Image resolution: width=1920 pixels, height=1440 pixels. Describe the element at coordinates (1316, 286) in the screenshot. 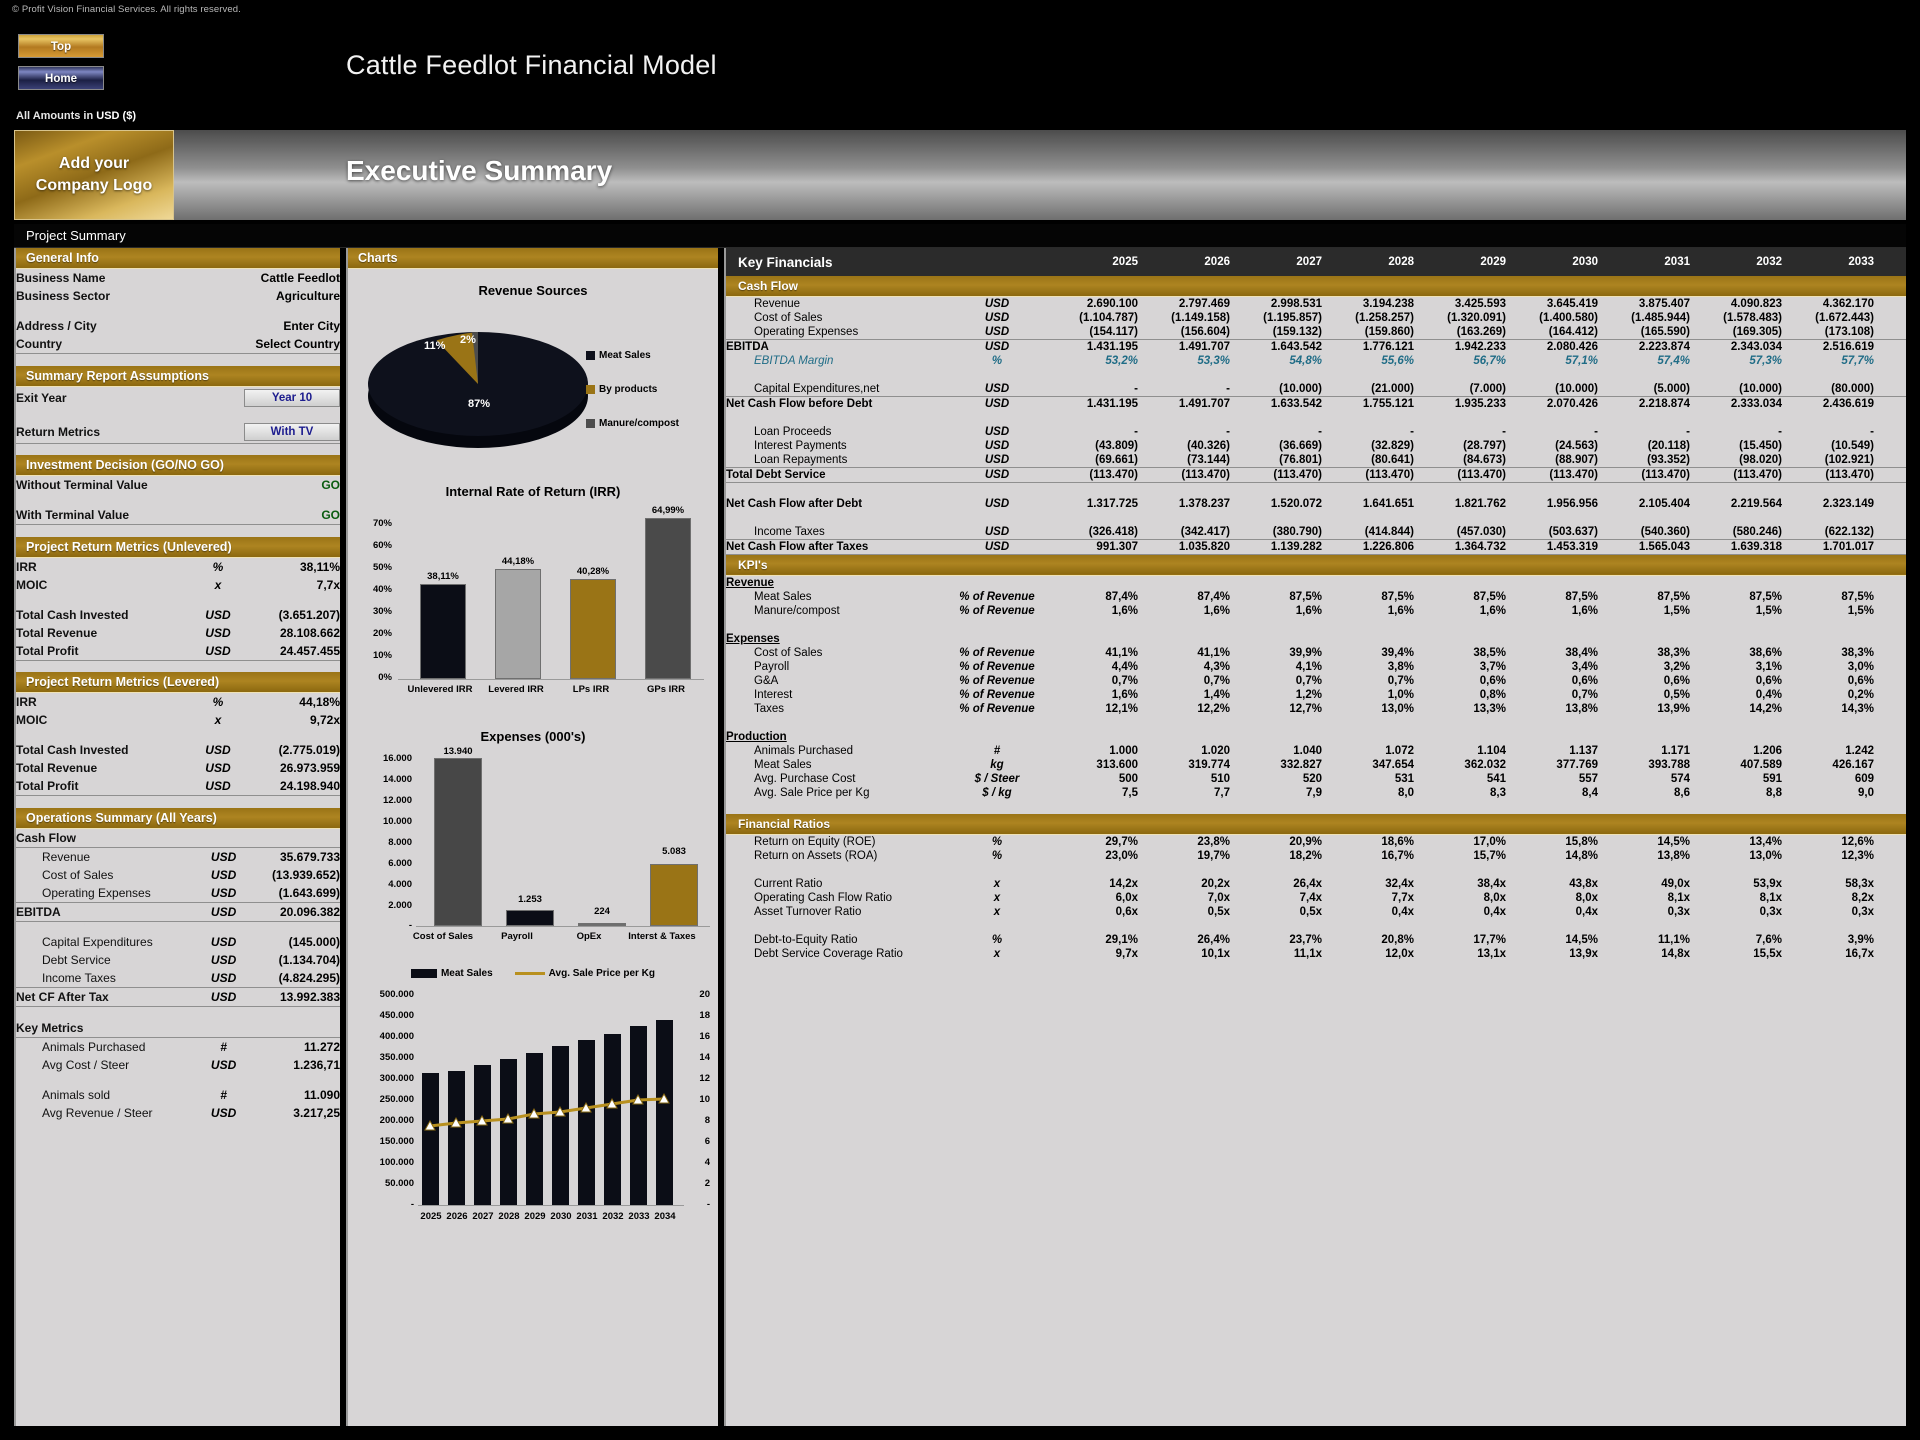

I see `section-header-cash-flow: Cash Flow` at that location.